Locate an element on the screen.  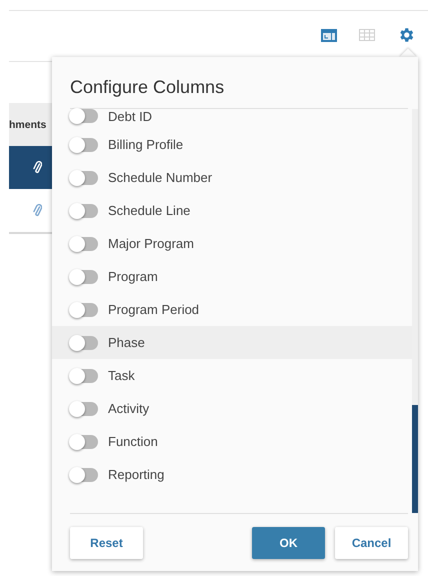
highlighted-row: Phase is located at coordinates (232, 342).